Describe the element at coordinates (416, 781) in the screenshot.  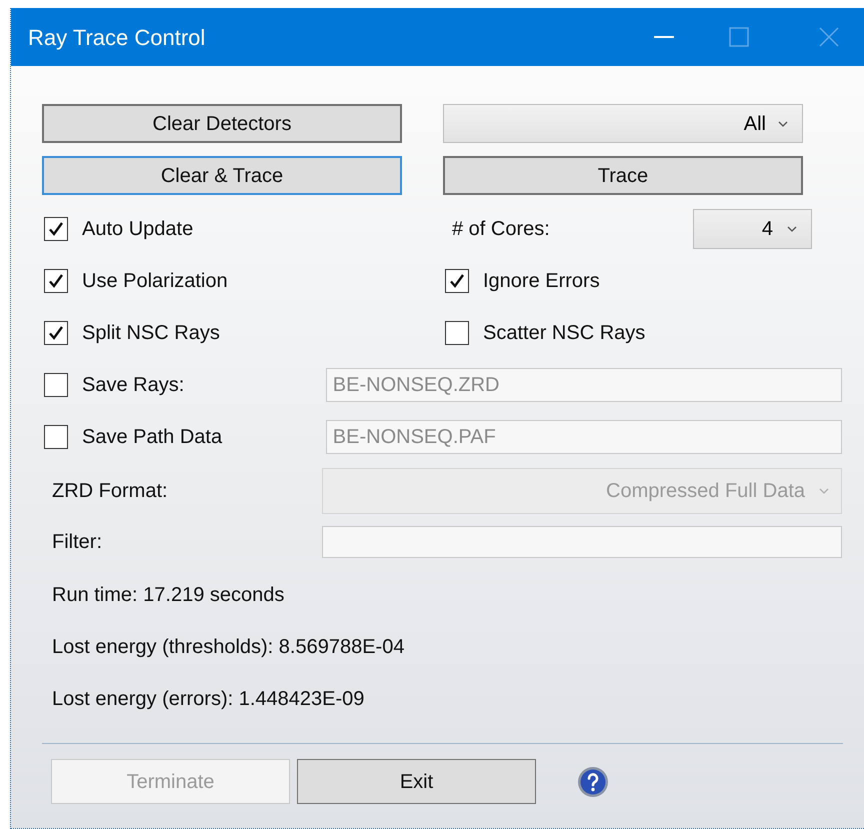
I see `exit-button: Exit` at that location.